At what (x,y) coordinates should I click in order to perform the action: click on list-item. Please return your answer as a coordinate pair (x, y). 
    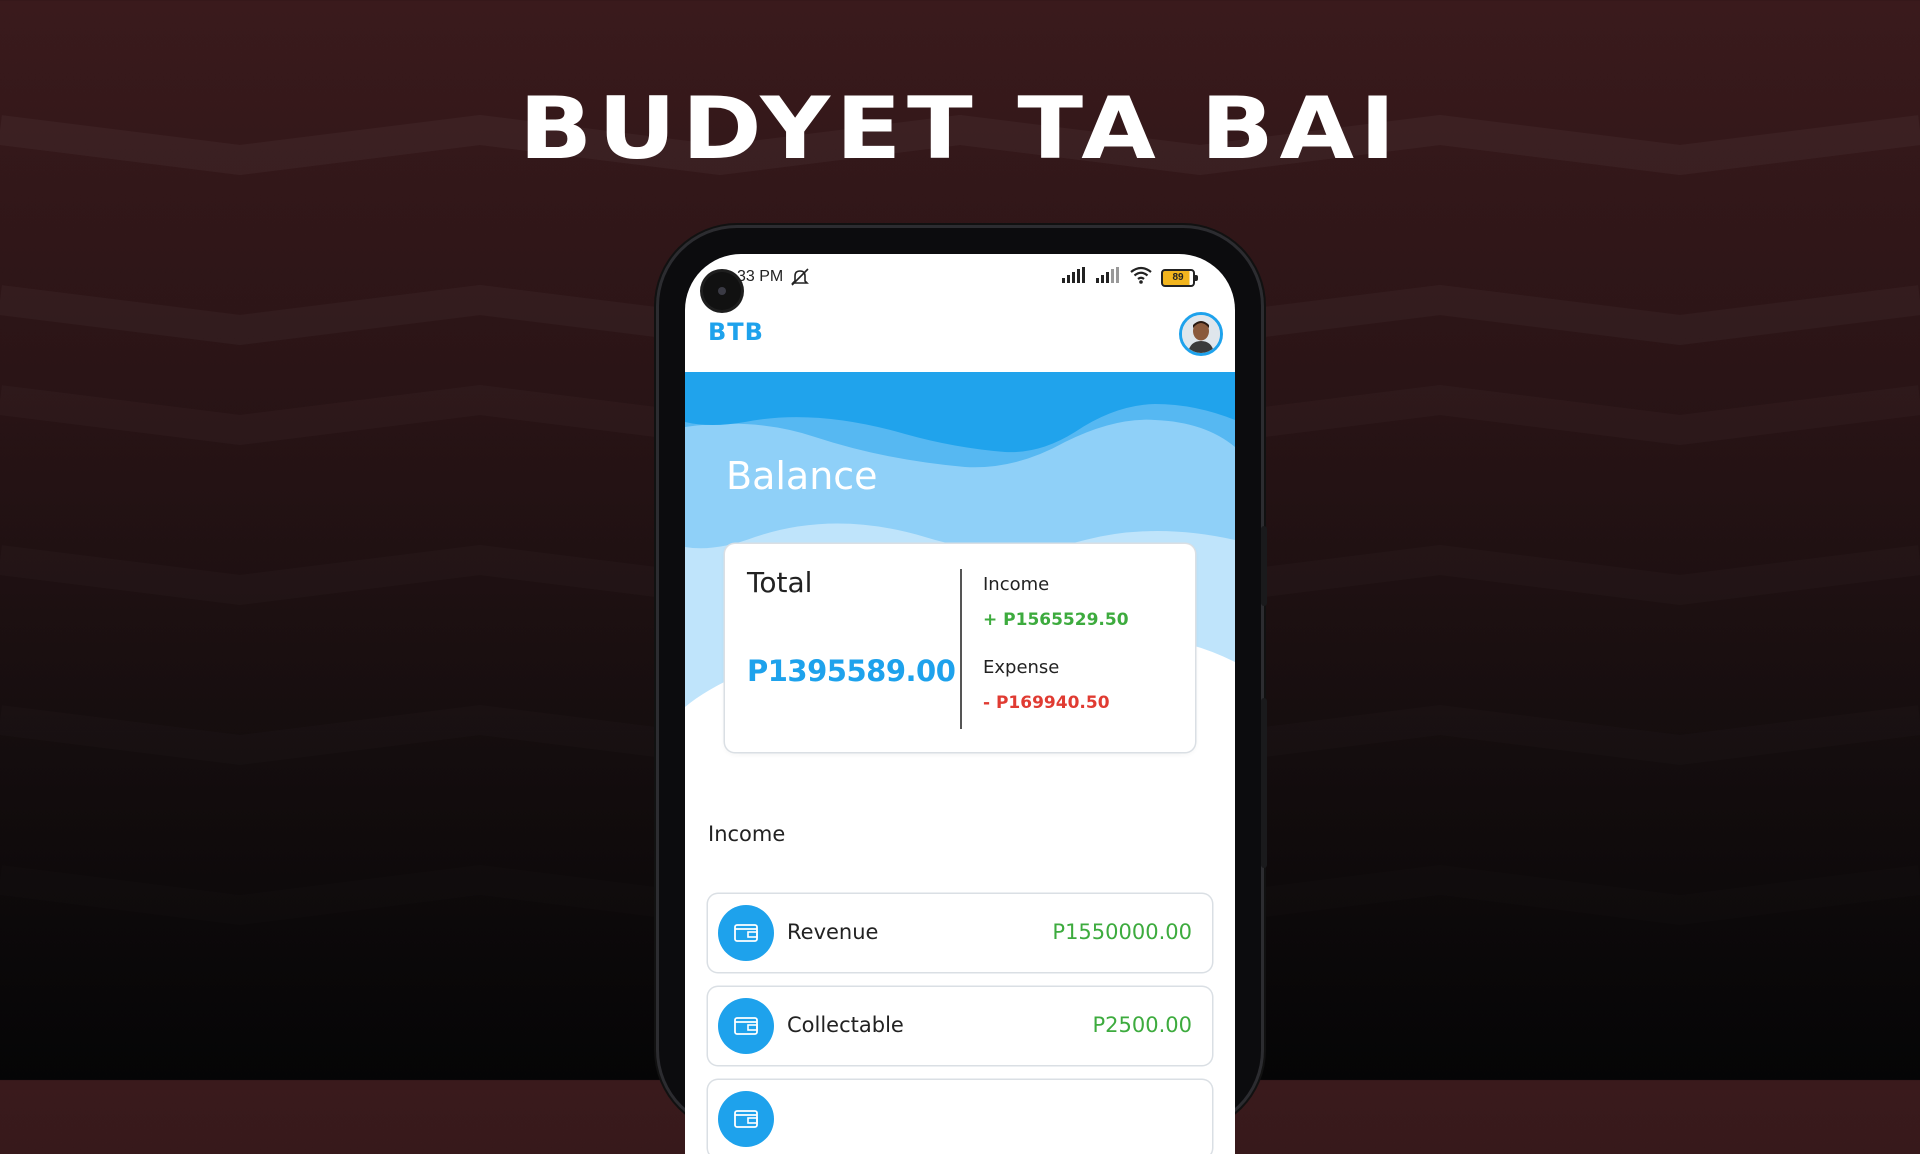
    Looking at the image, I should click on (960, 1117).